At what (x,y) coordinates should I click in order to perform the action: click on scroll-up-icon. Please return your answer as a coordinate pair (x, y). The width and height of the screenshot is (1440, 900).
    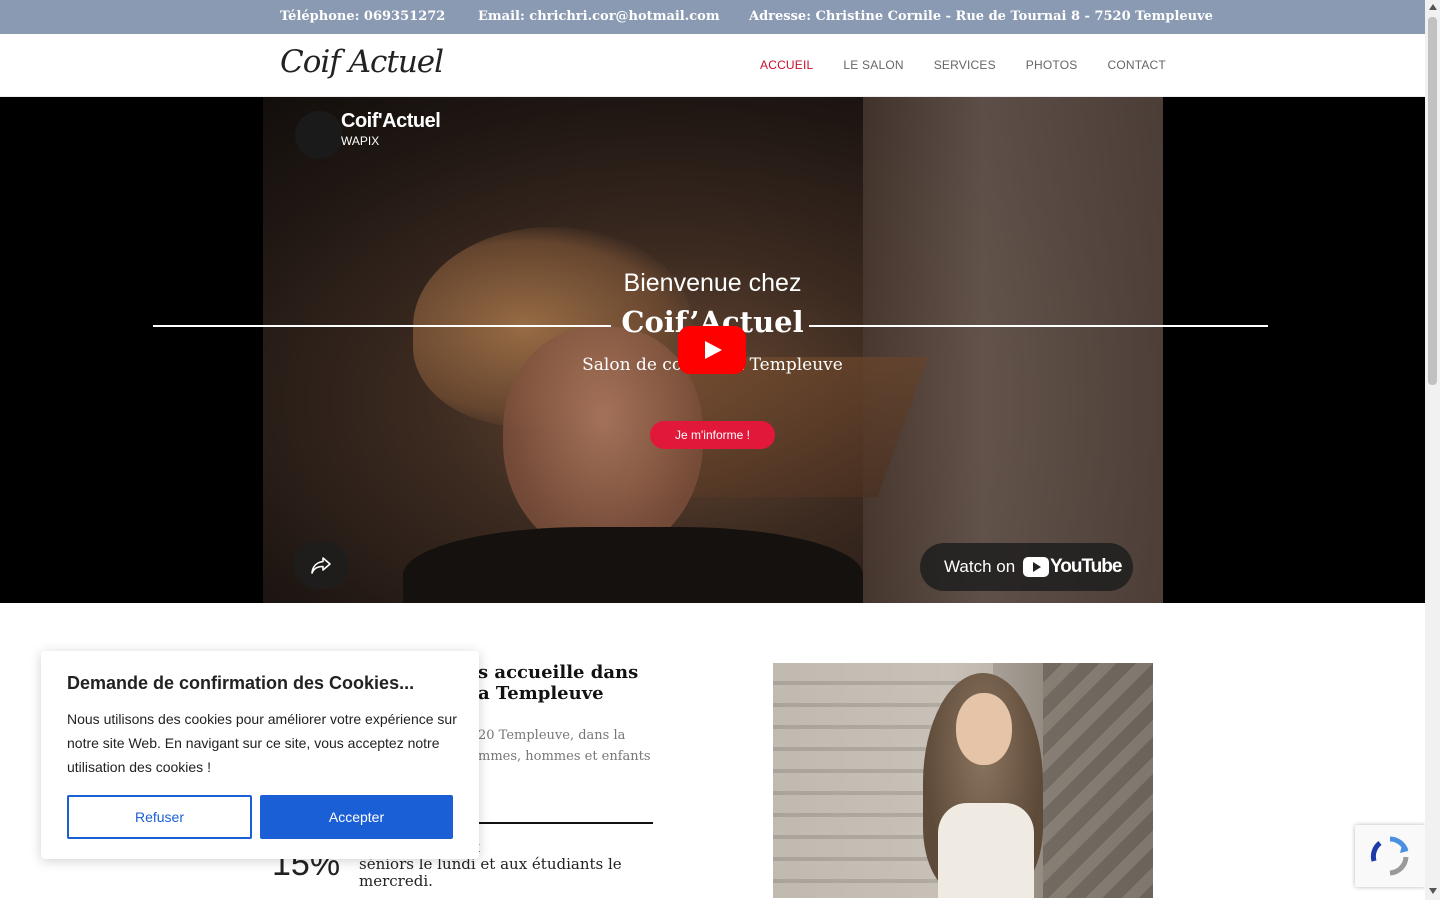
    Looking at the image, I should click on (1433, 7).